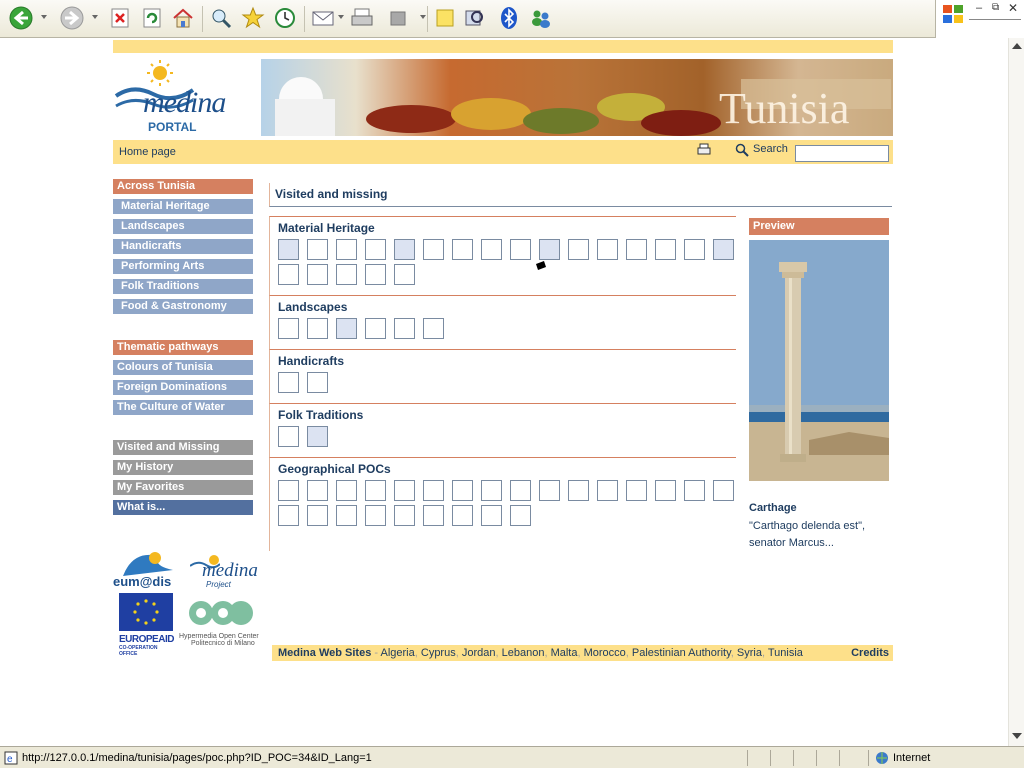 The image size is (1024, 768). What do you see at coordinates (523, 653) in the screenshot?
I see `site-link-lebanon: Lebanon` at bounding box center [523, 653].